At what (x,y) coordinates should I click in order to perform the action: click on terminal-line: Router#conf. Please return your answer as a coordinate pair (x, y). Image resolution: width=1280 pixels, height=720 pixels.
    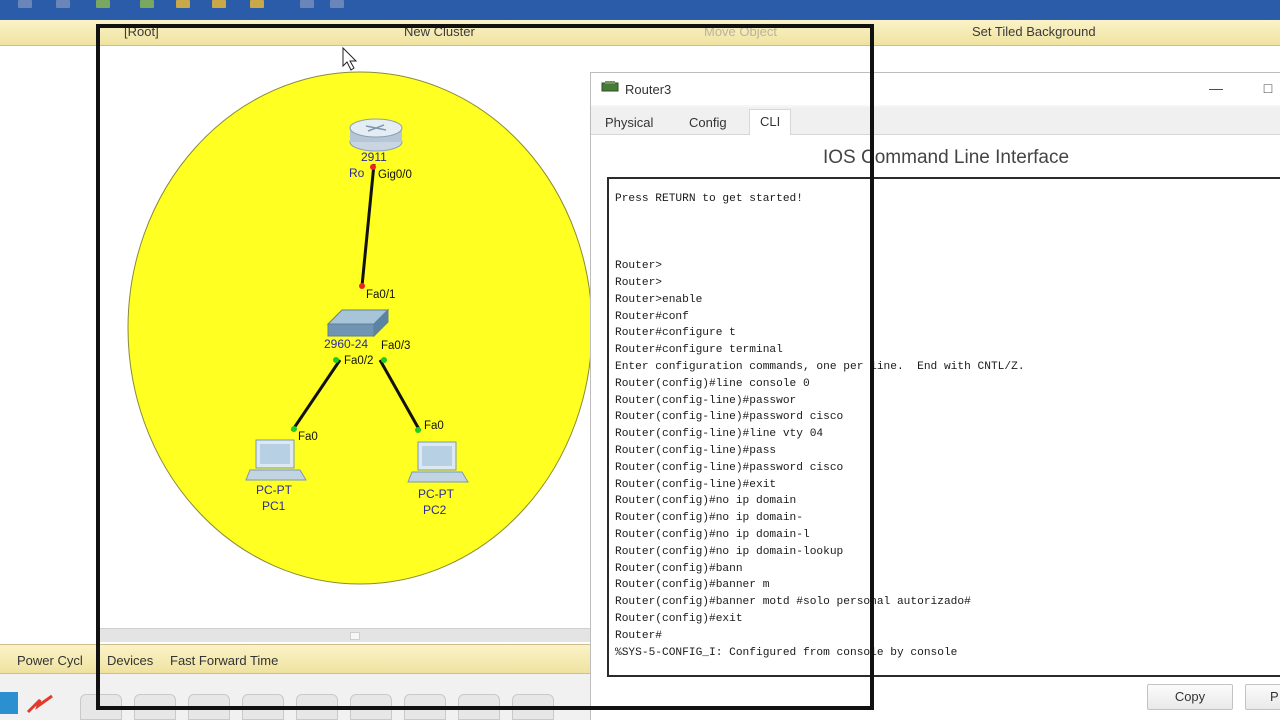
    Looking at the image, I should click on (652, 316).